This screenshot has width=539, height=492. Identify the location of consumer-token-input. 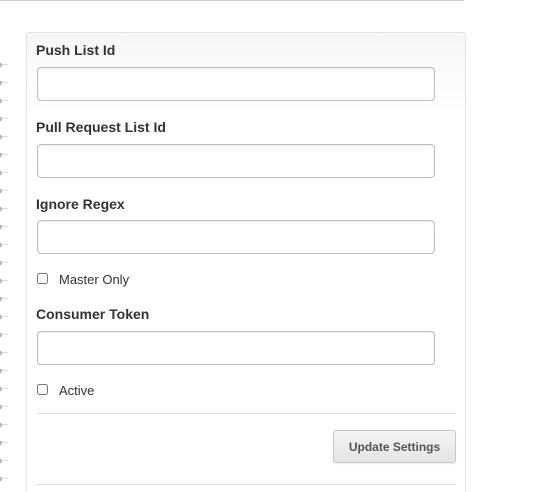
(236, 348).